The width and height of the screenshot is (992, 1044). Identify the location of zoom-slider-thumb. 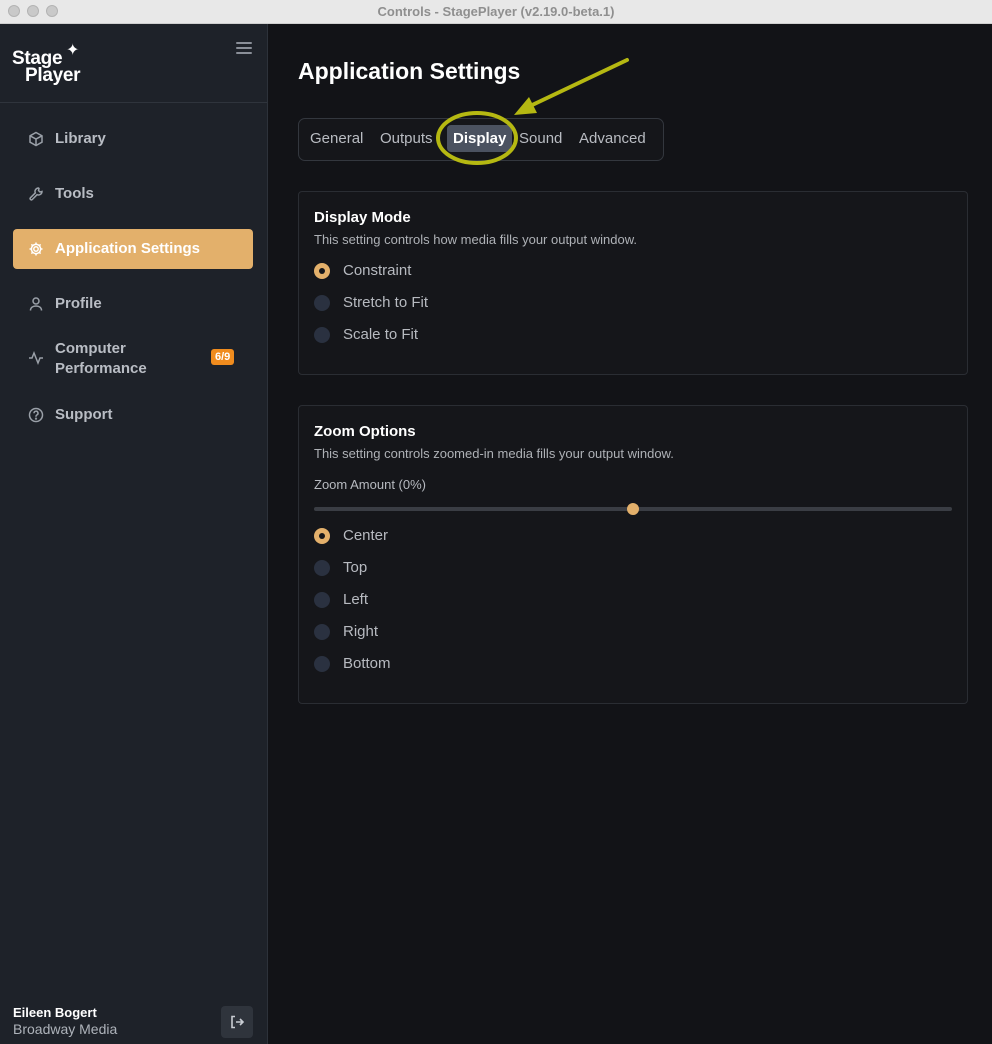
(633, 509).